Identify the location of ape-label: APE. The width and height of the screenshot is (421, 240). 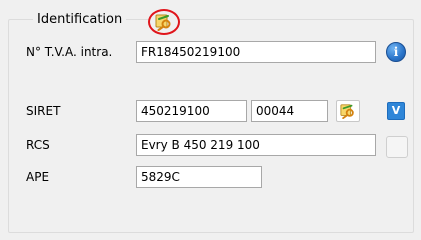
(38, 177).